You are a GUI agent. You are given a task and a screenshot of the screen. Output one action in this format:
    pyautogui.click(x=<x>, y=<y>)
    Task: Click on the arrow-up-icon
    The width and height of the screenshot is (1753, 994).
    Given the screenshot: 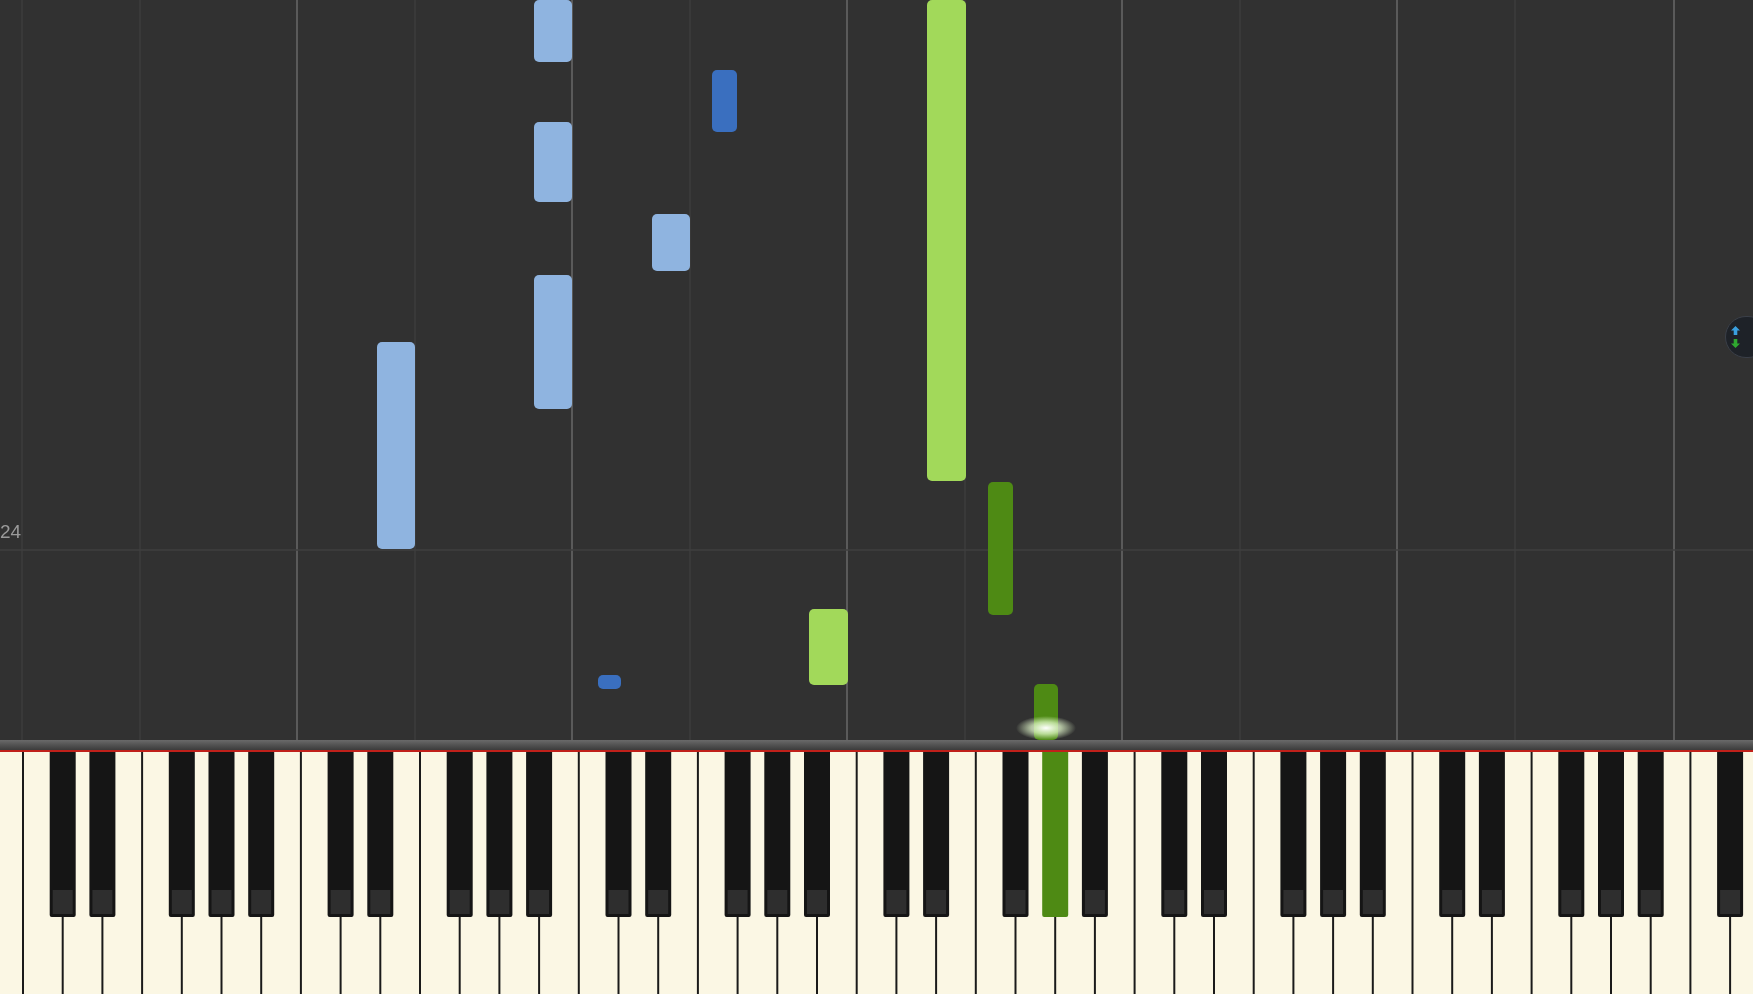 What is the action you would take?
    pyautogui.click(x=1735, y=330)
    